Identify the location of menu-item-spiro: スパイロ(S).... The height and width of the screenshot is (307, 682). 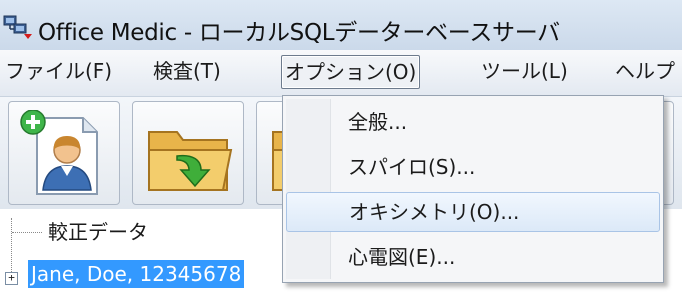
(473, 167).